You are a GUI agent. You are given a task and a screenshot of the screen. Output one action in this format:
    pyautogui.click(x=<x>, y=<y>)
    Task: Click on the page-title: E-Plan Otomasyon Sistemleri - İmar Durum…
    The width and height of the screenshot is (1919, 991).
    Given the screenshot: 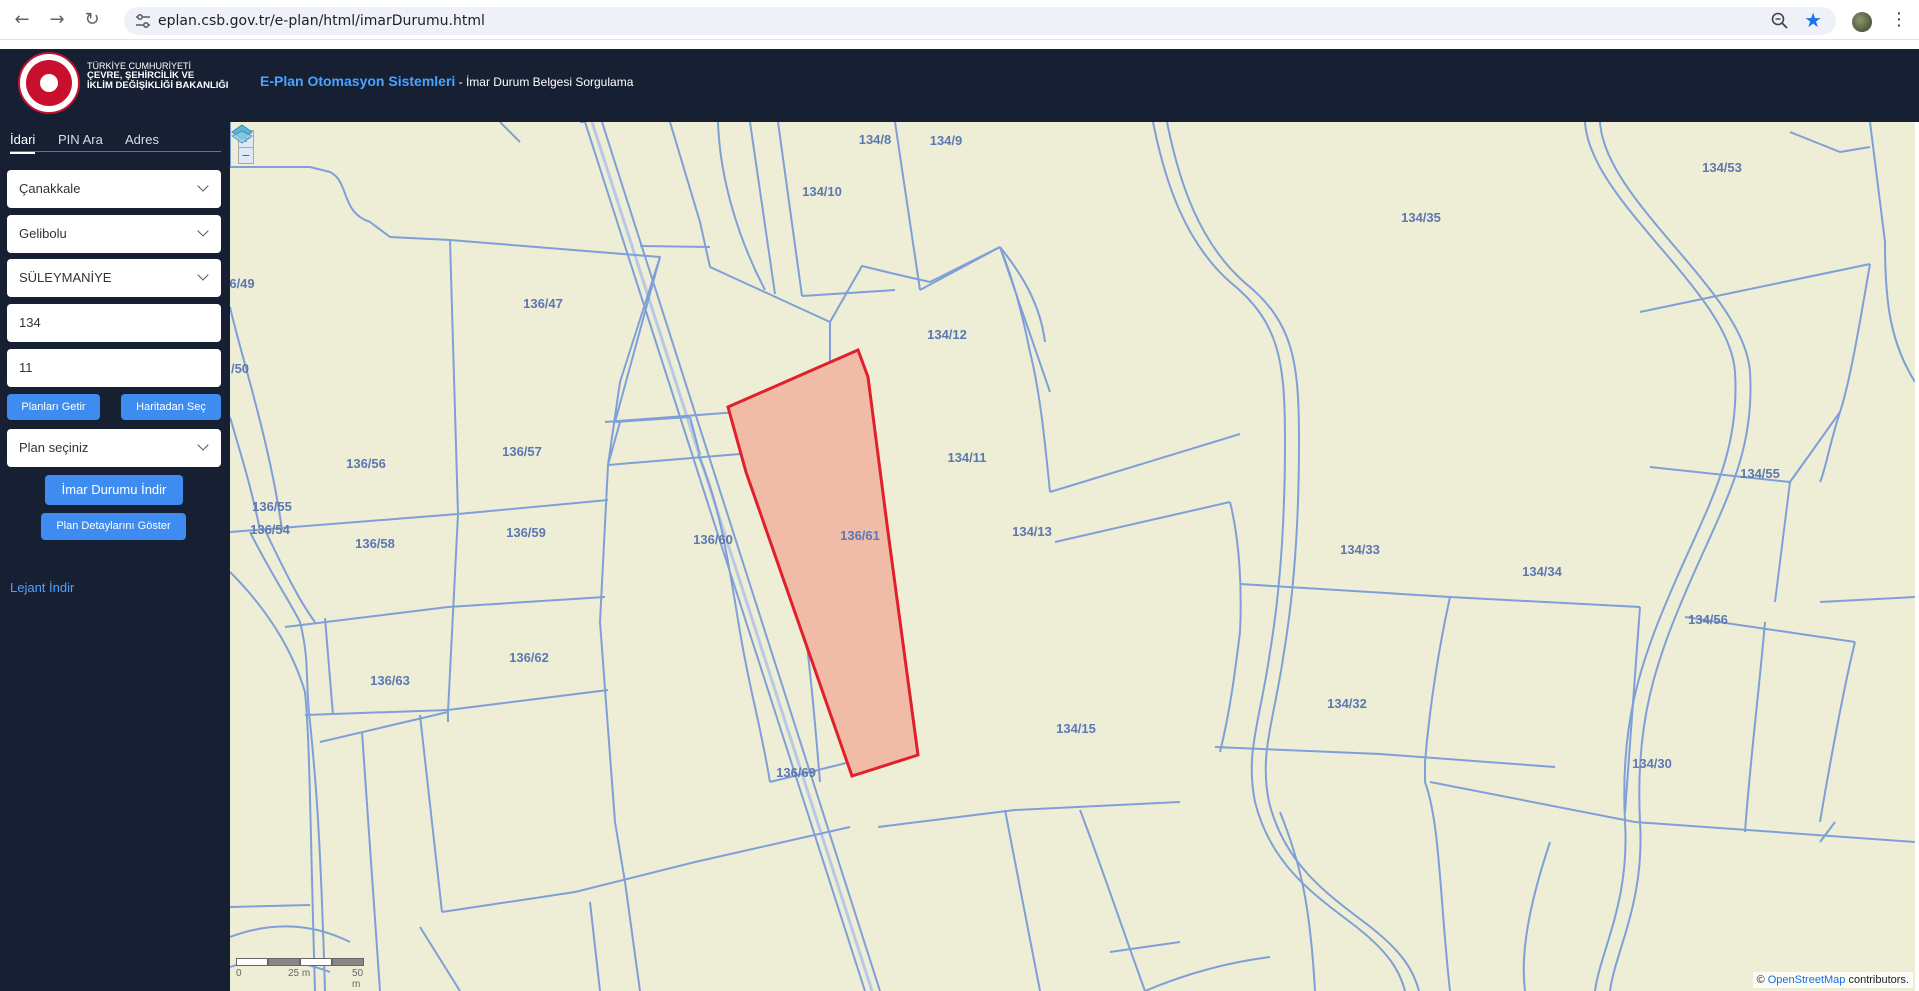 What is the action you would take?
    pyautogui.click(x=446, y=81)
    